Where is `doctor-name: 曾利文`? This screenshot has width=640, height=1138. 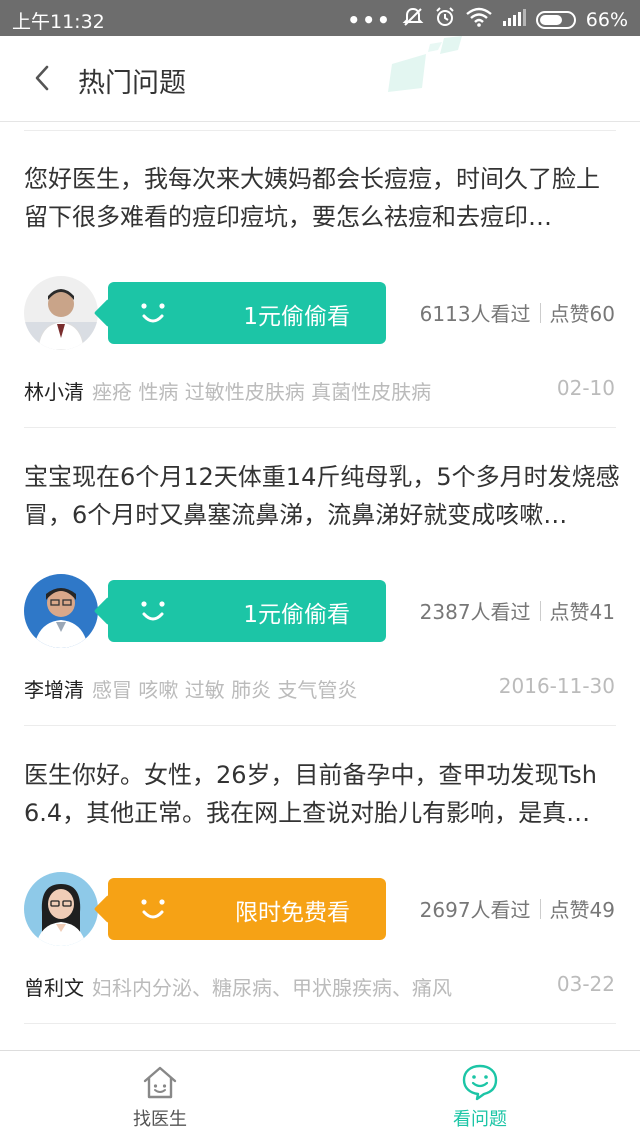
doctor-name: 曾利文 is located at coordinates (54, 986).